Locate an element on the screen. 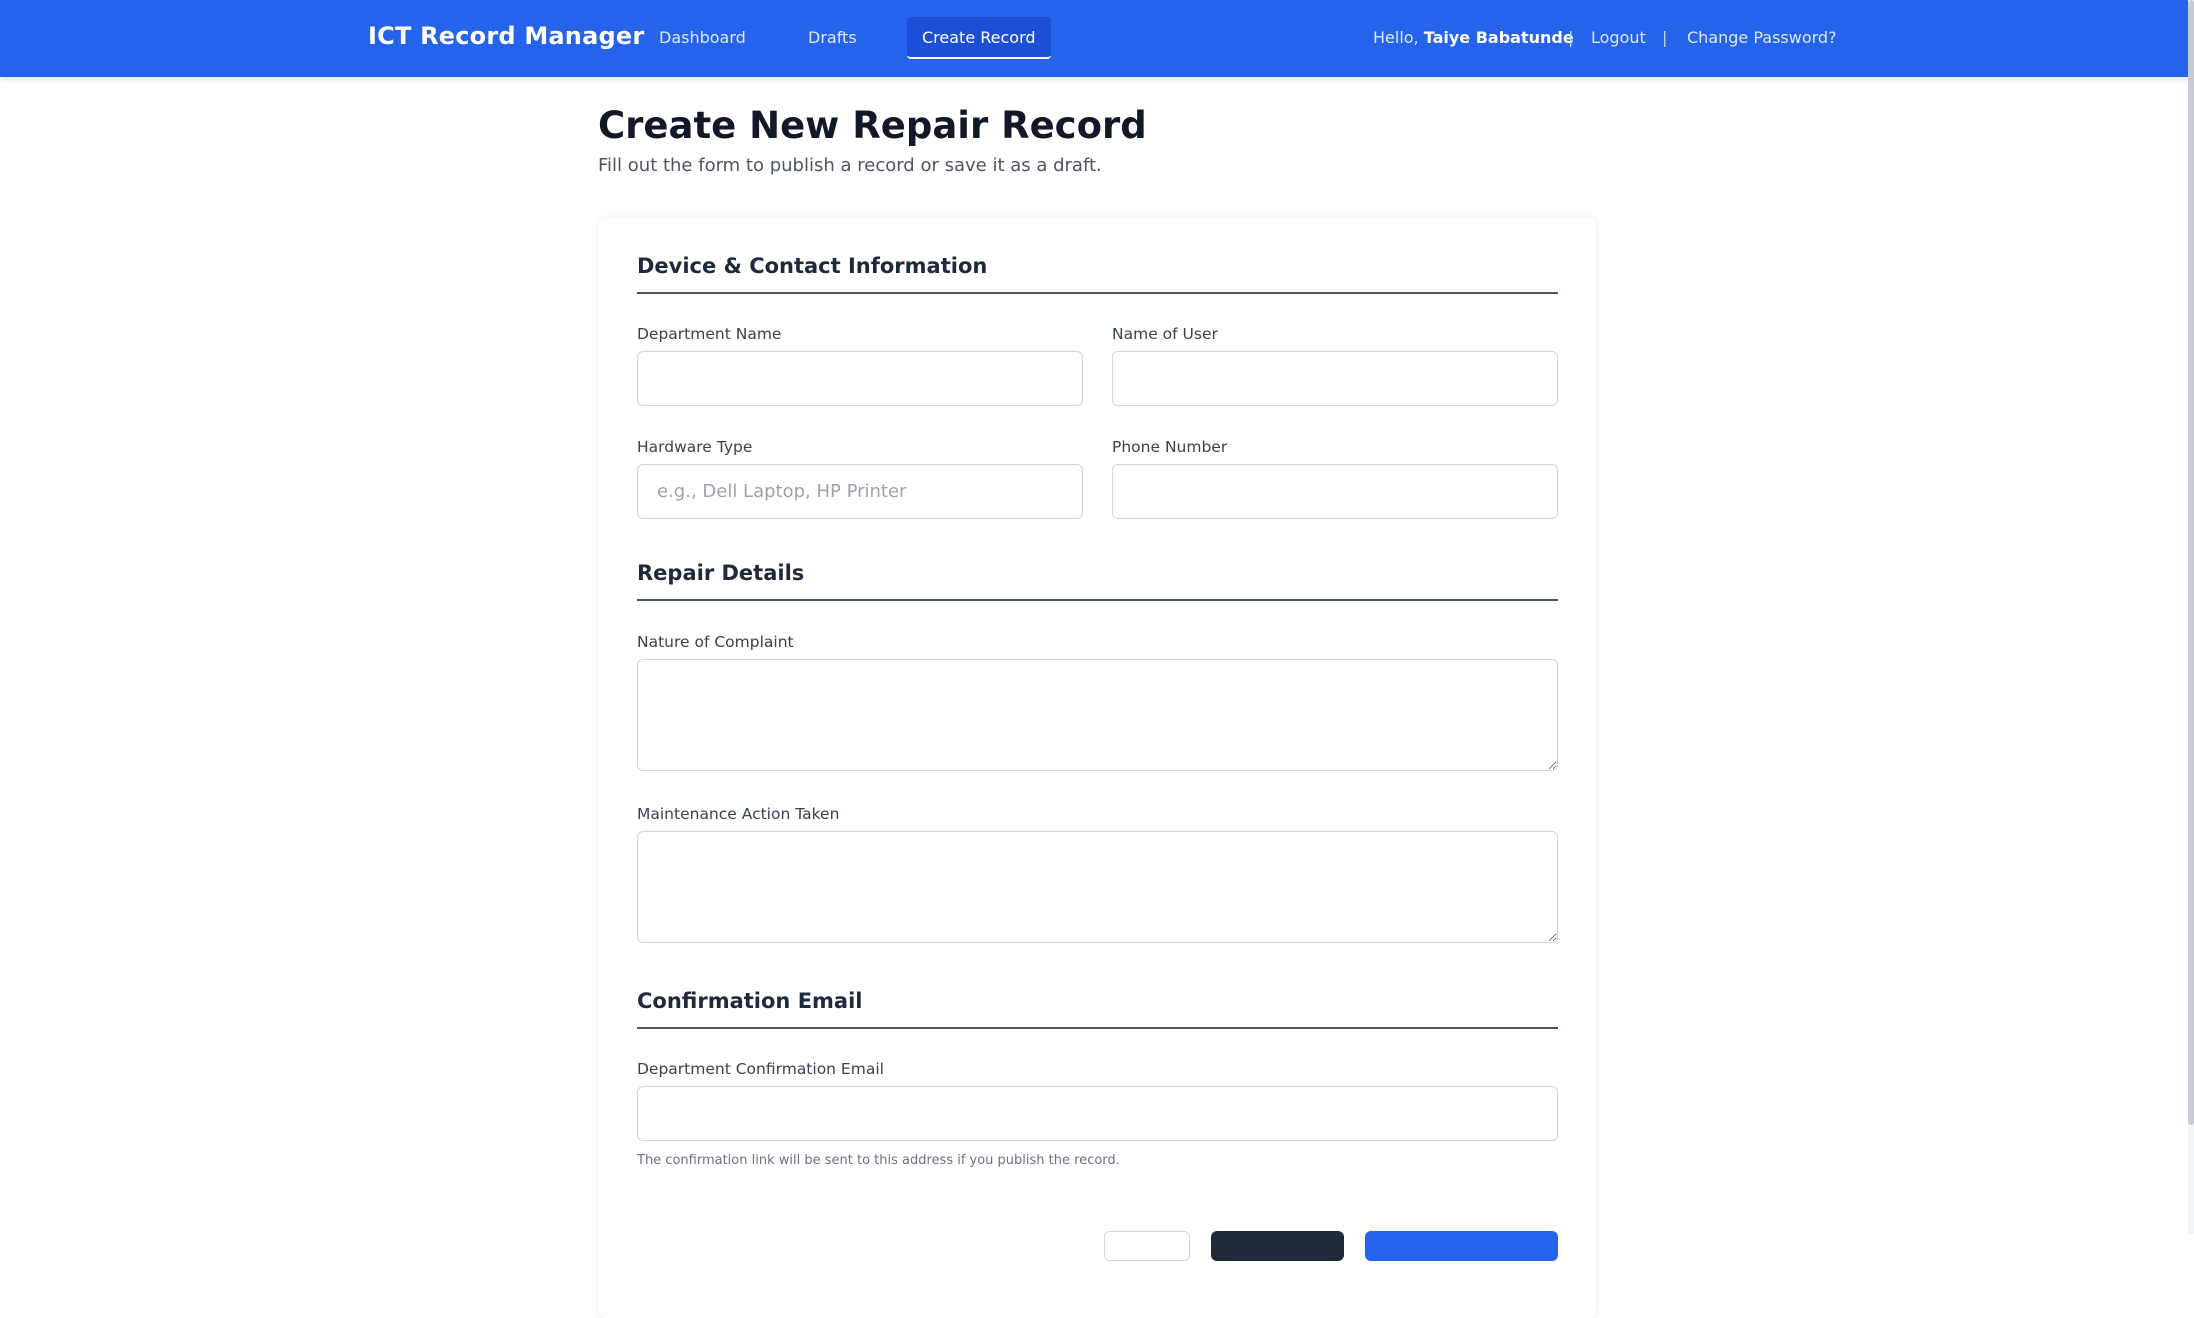  name-of-user-input is located at coordinates (1335, 378).